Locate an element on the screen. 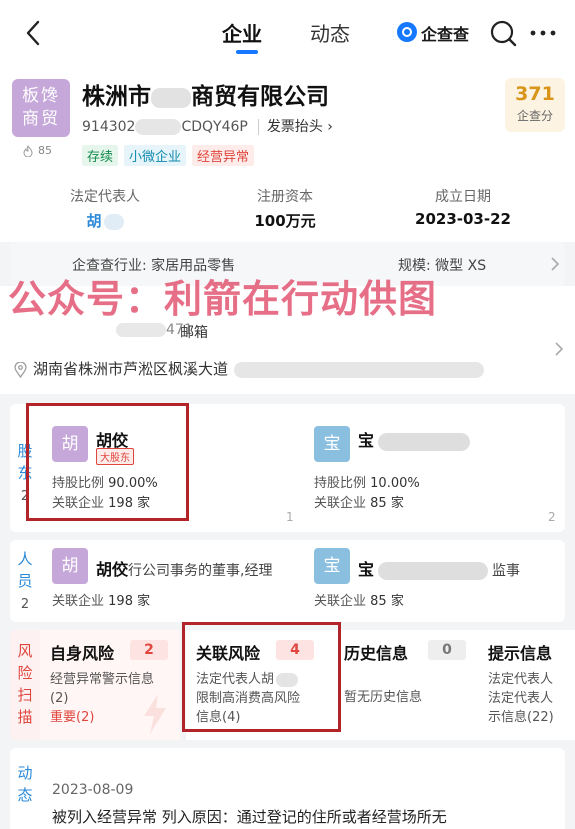  brand-mark-icon is located at coordinates (407, 32).